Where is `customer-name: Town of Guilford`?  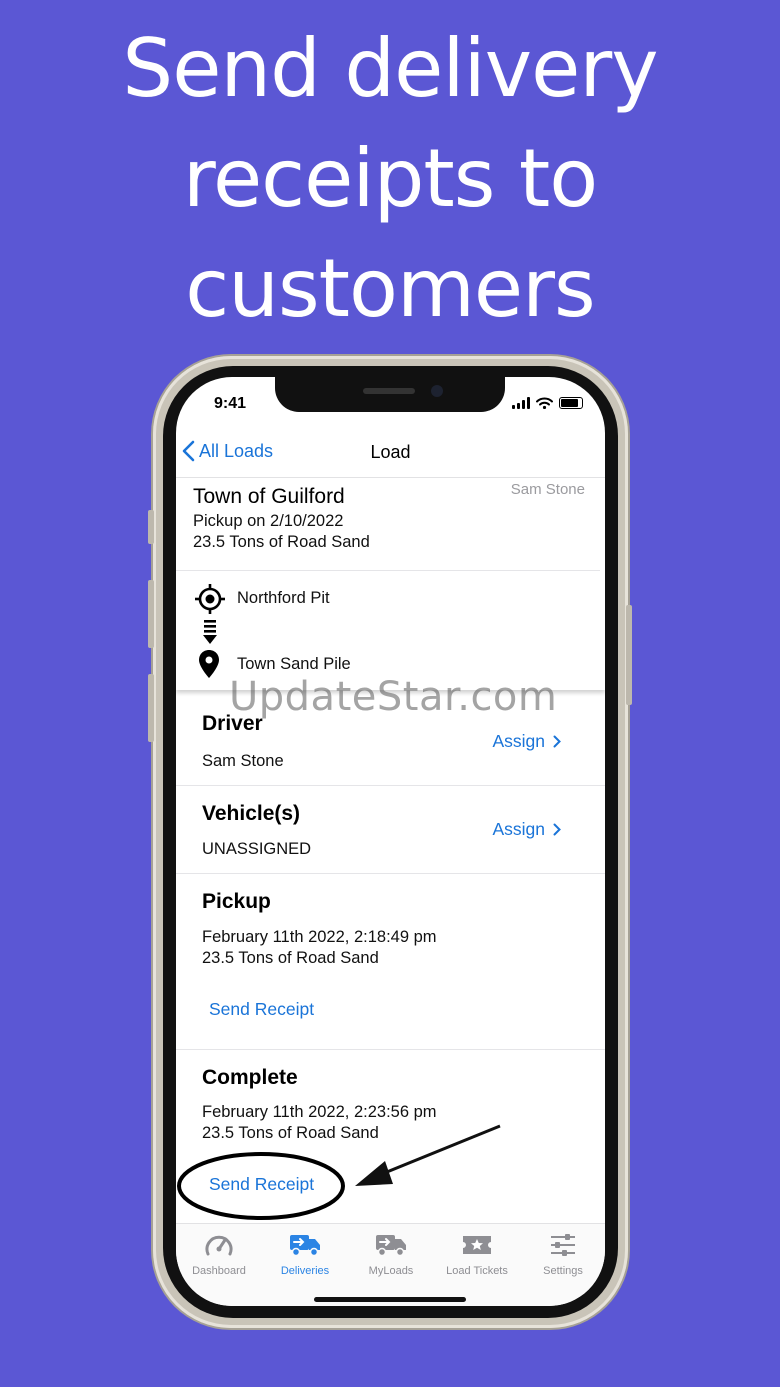
customer-name: Town of Guilford is located at coordinates (269, 496).